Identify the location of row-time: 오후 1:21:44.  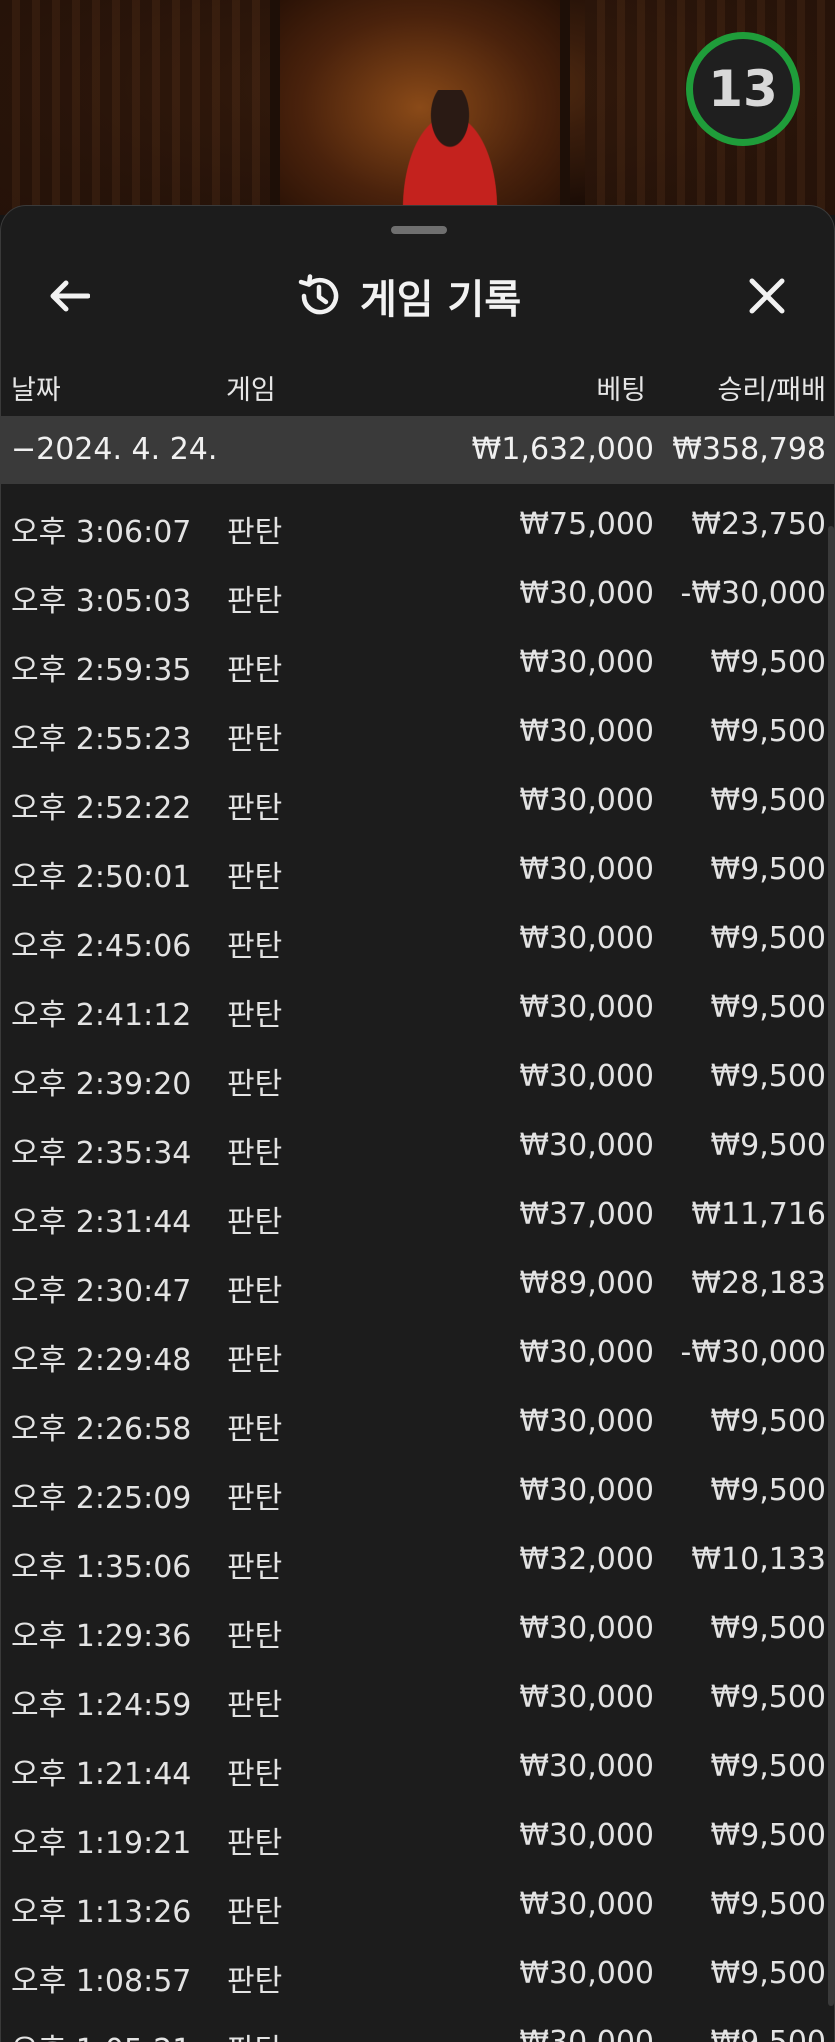
(101, 1774).